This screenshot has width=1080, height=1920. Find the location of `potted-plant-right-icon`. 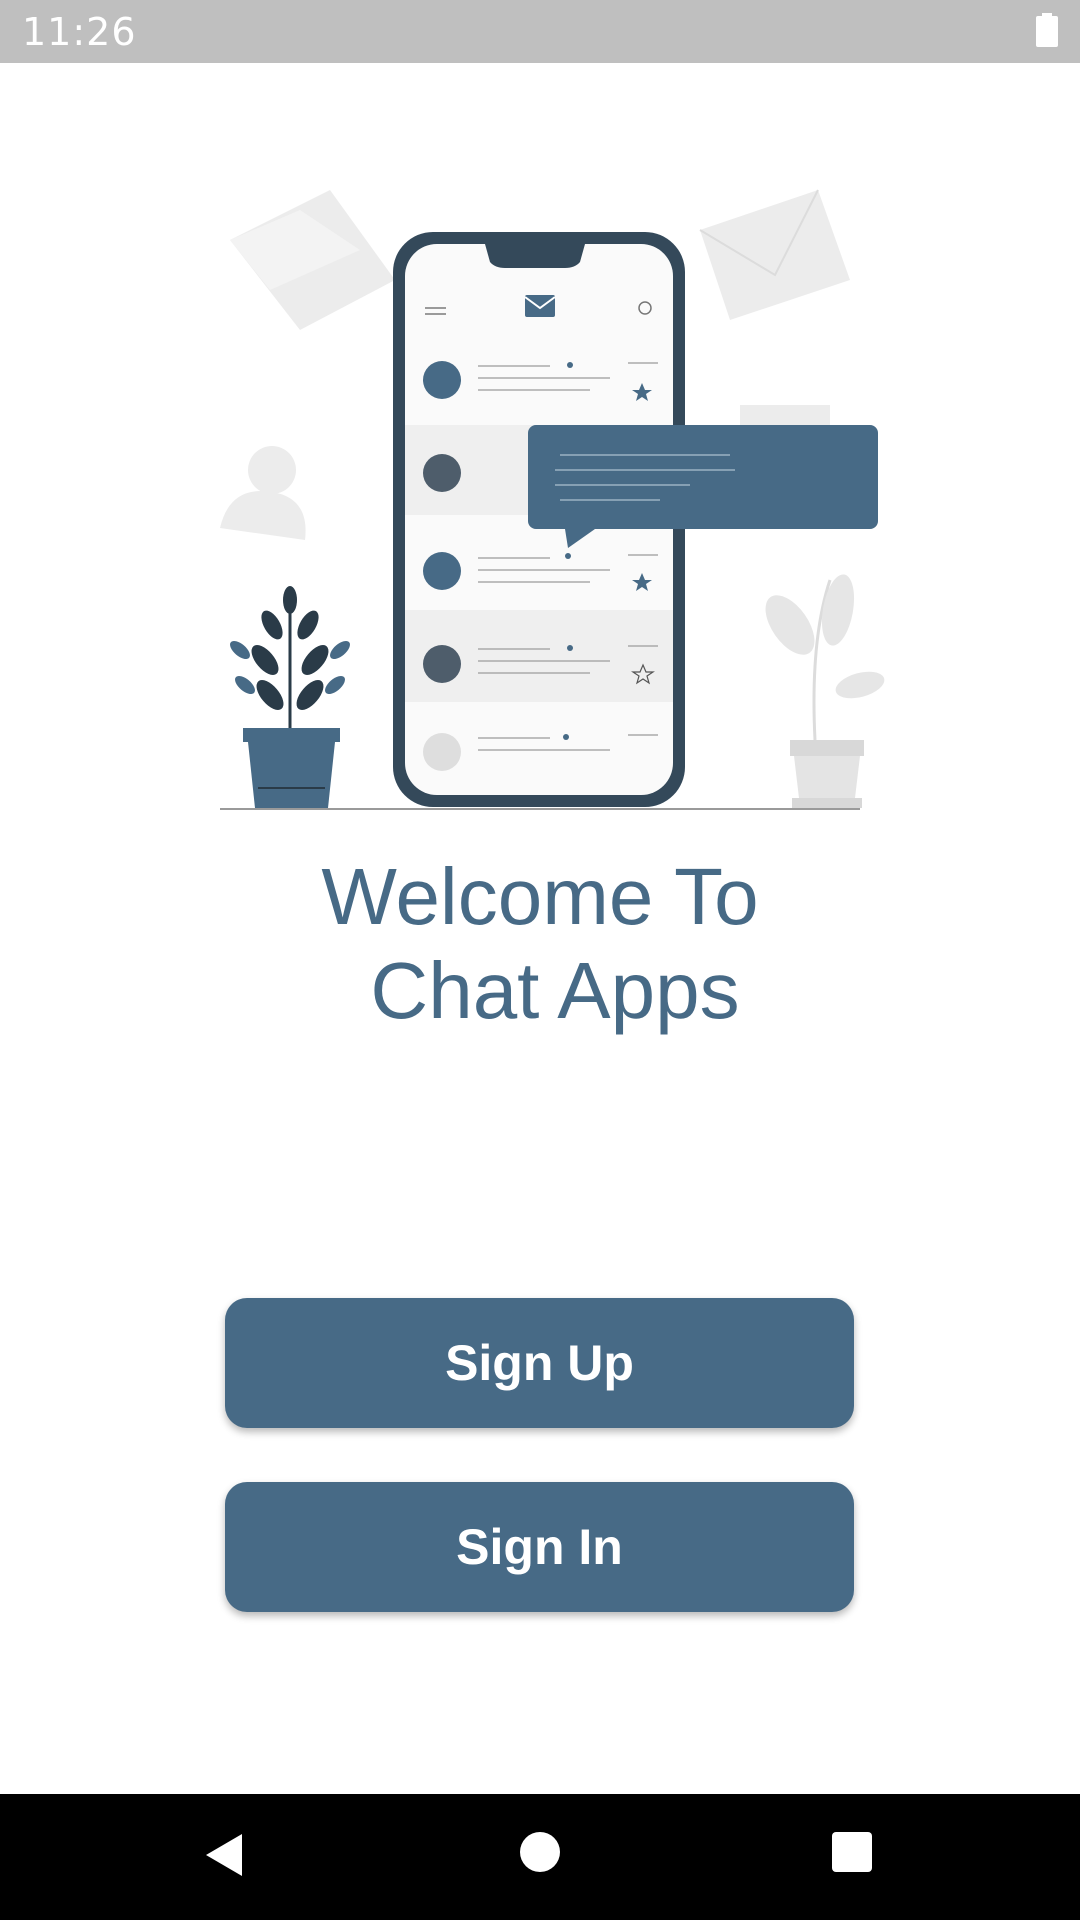

potted-plant-right-icon is located at coordinates (825, 691).